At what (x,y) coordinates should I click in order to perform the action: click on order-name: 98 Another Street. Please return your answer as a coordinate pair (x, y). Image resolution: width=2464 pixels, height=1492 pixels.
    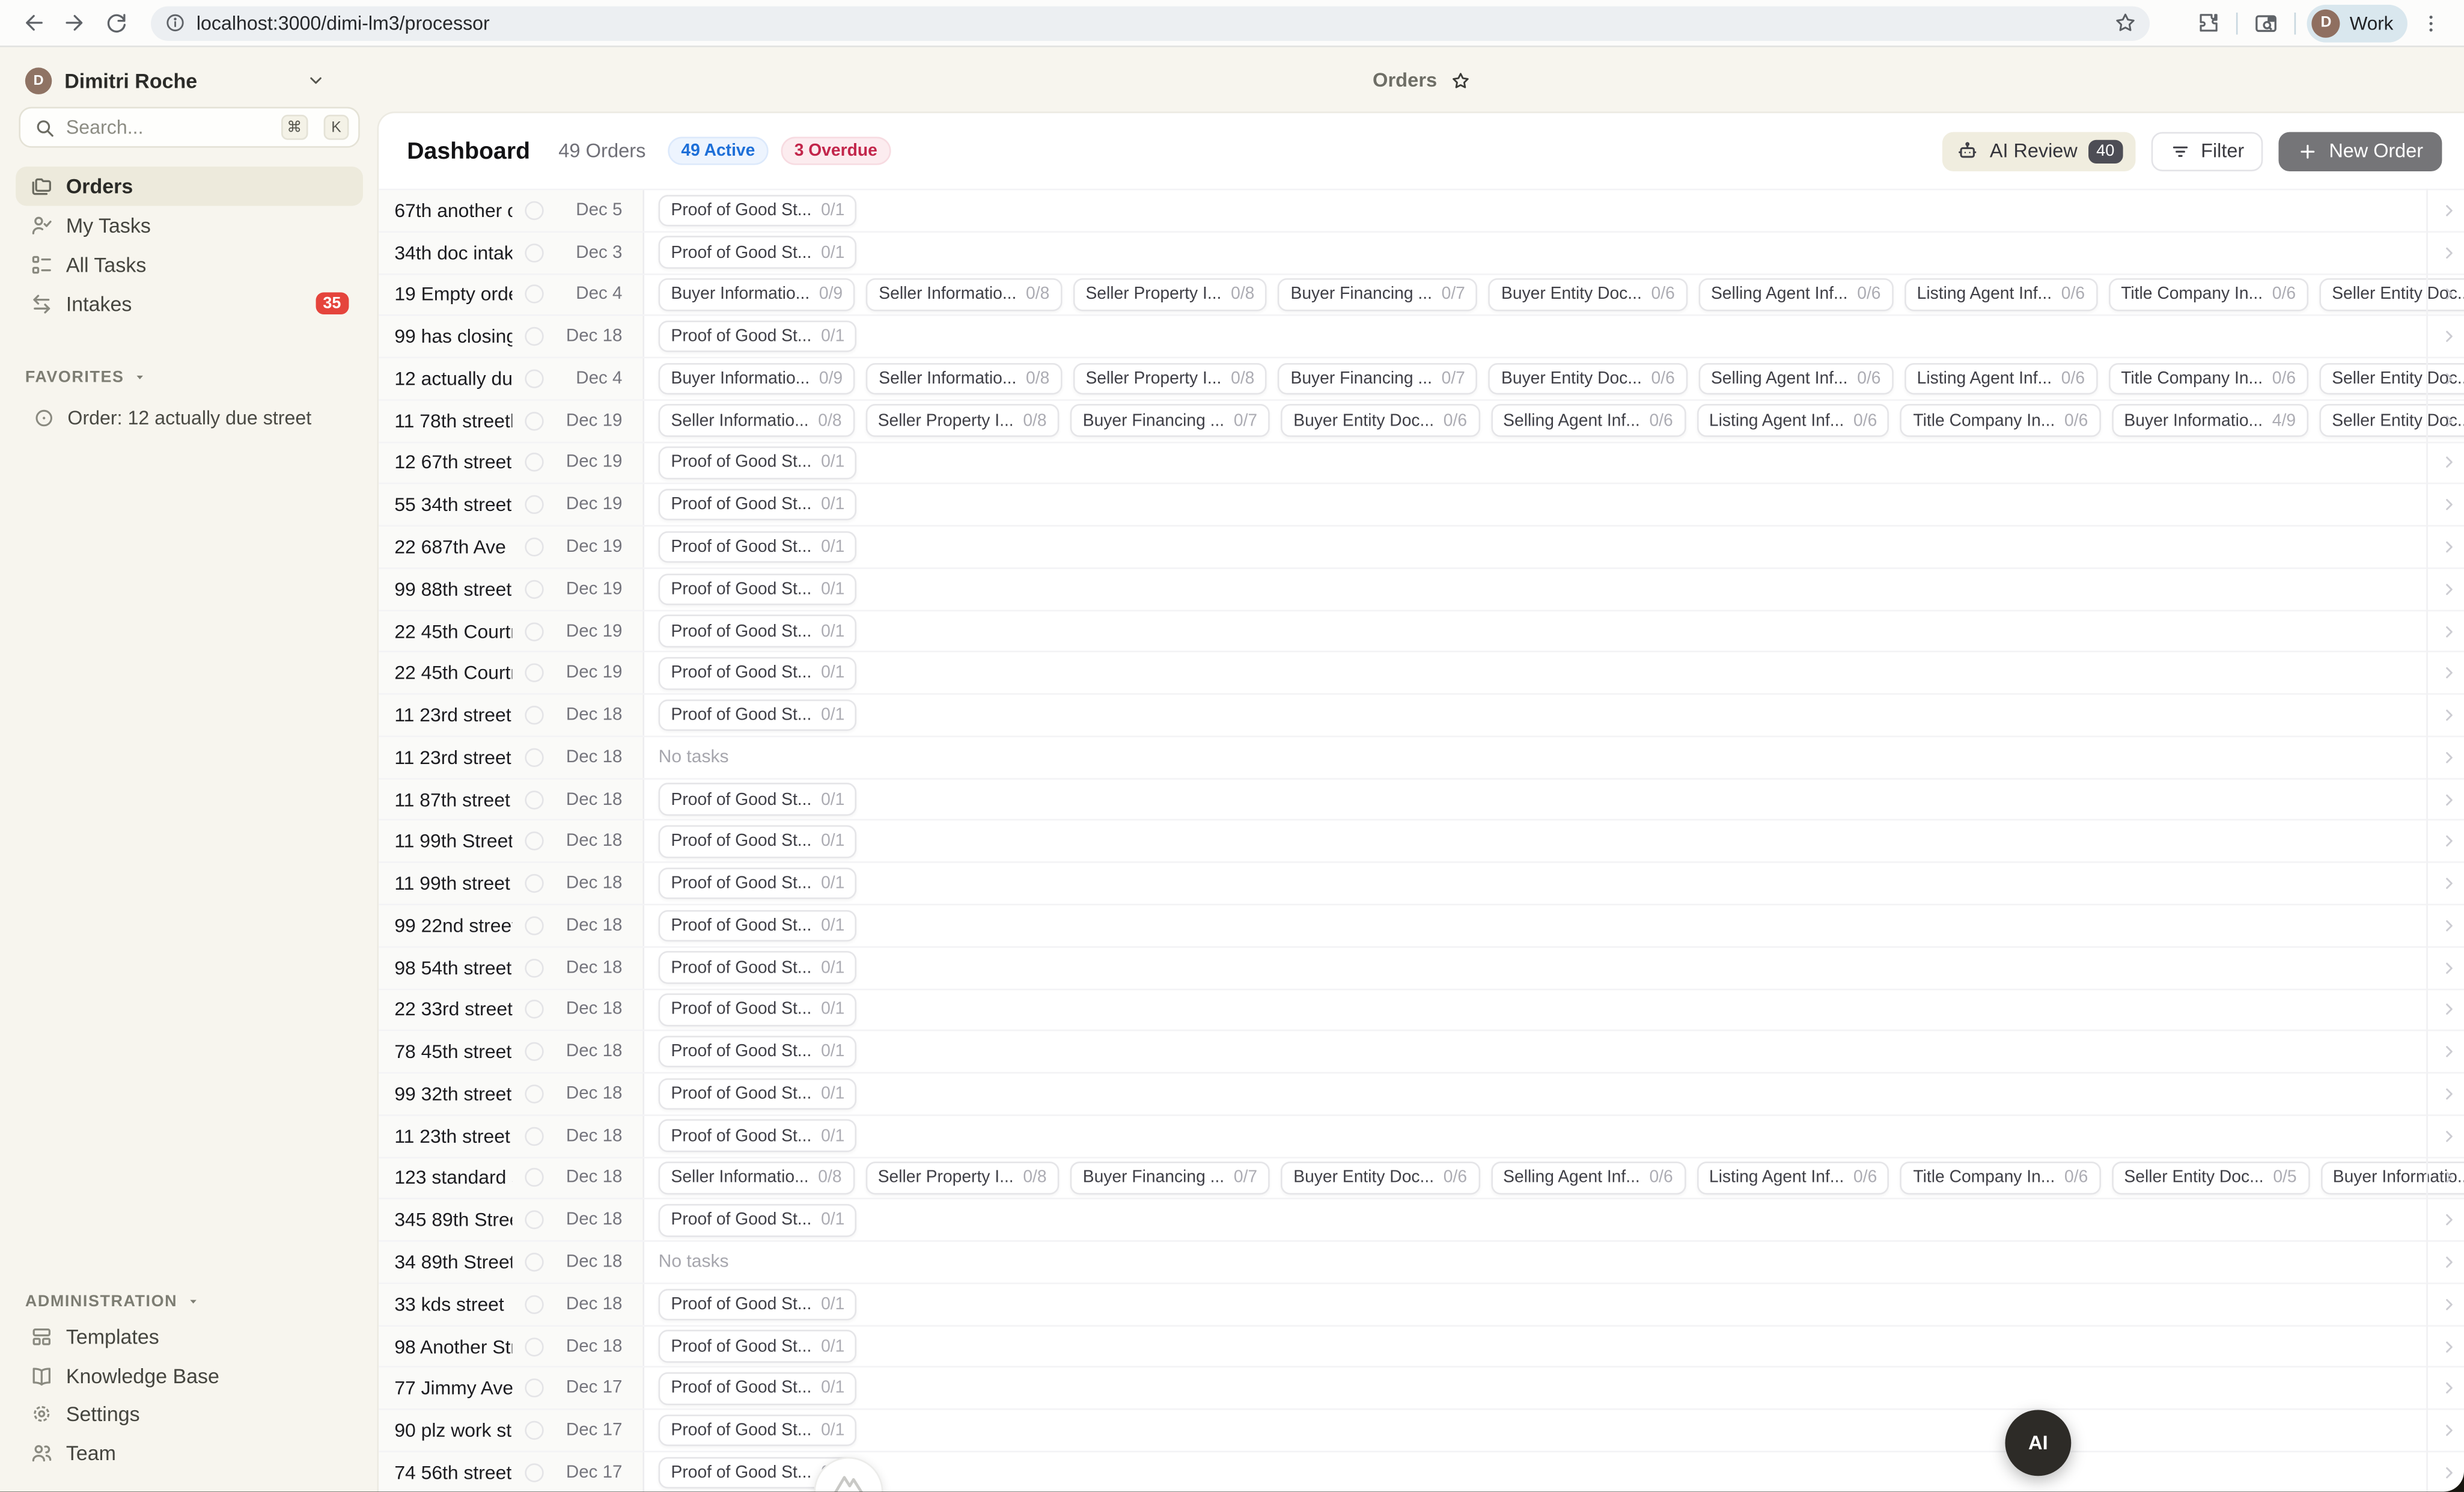
    Looking at the image, I should click on (453, 1346).